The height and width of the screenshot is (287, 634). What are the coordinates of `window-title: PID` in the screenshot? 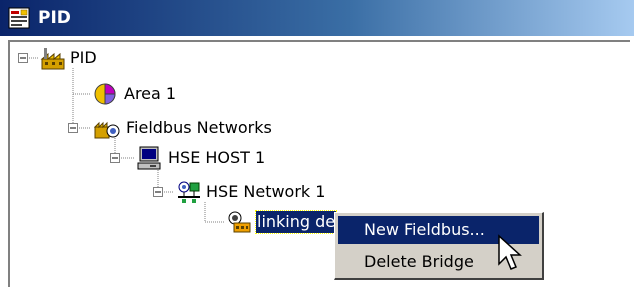 It's located at (54, 18).